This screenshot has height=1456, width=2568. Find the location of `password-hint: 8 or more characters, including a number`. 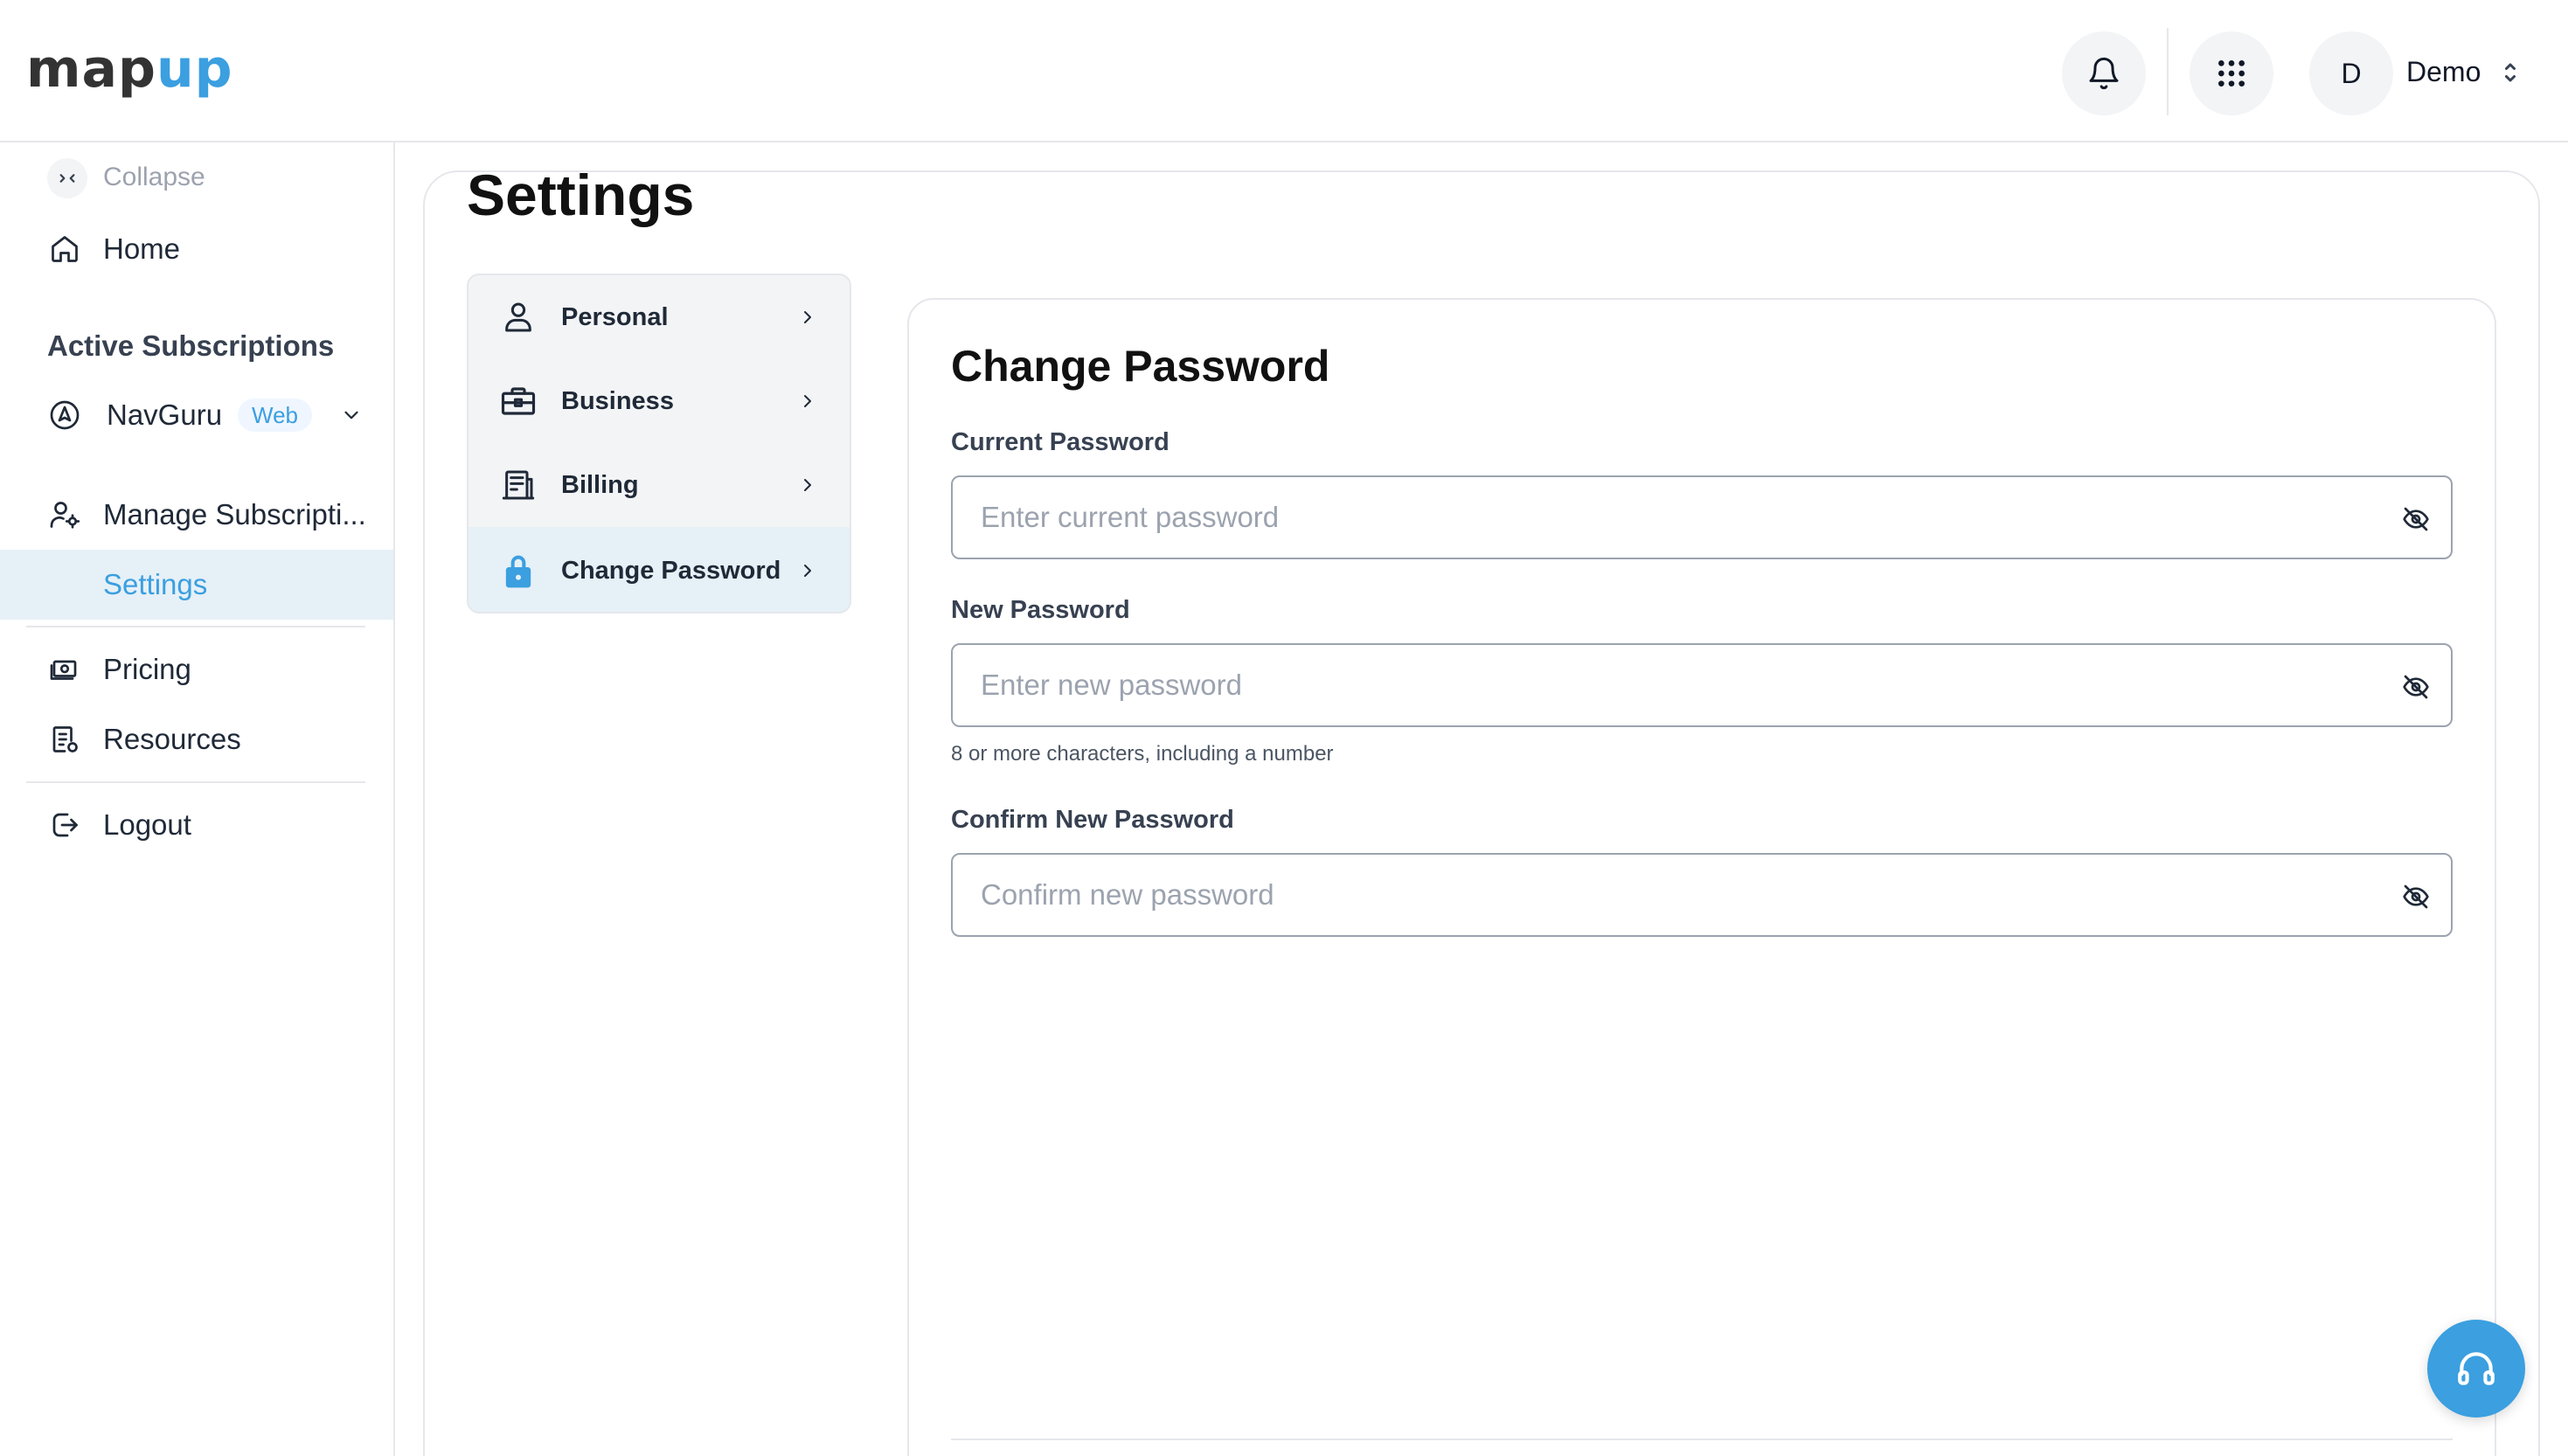

password-hint: 8 or more characters, including a number is located at coordinates (1142, 754).